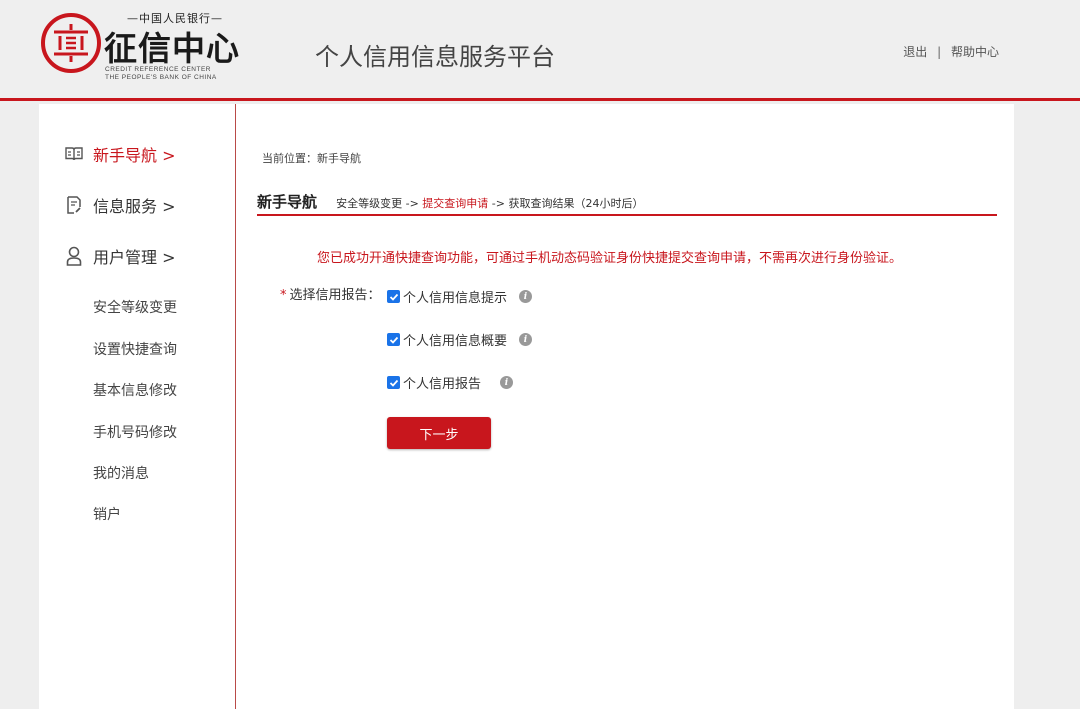 The image size is (1080, 709). I want to click on step-security-level: 安全等级变更 ->, so click(377, 203).